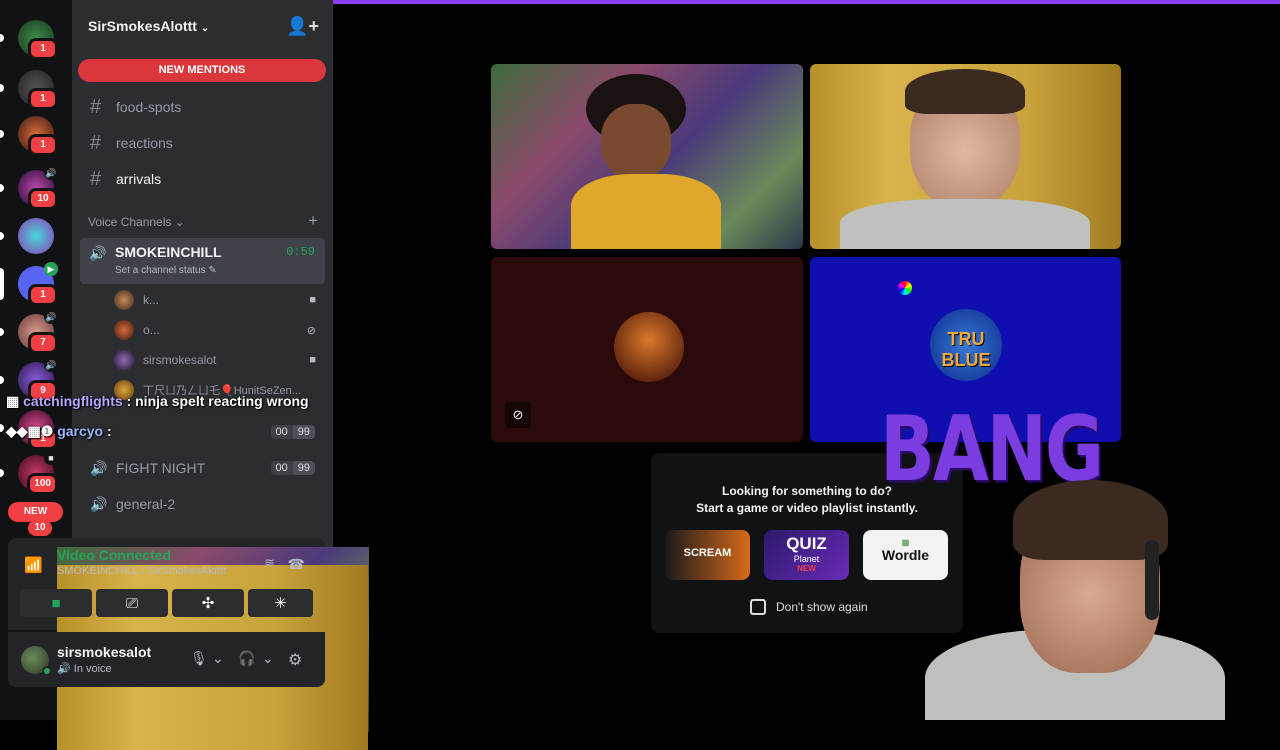  I want to click on voice-channel-general-2: 🔊 general-2, so click(202, 504).